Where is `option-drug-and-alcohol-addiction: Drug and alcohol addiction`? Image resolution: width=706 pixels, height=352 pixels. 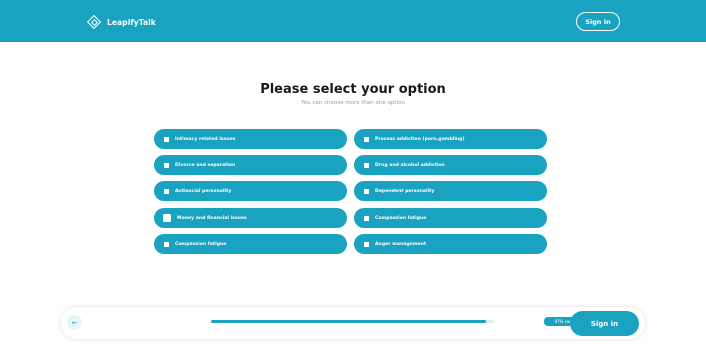
option-drug-and-alcohol-addiction: Drug and alcohol addiction is located at coordinates (450, 165).